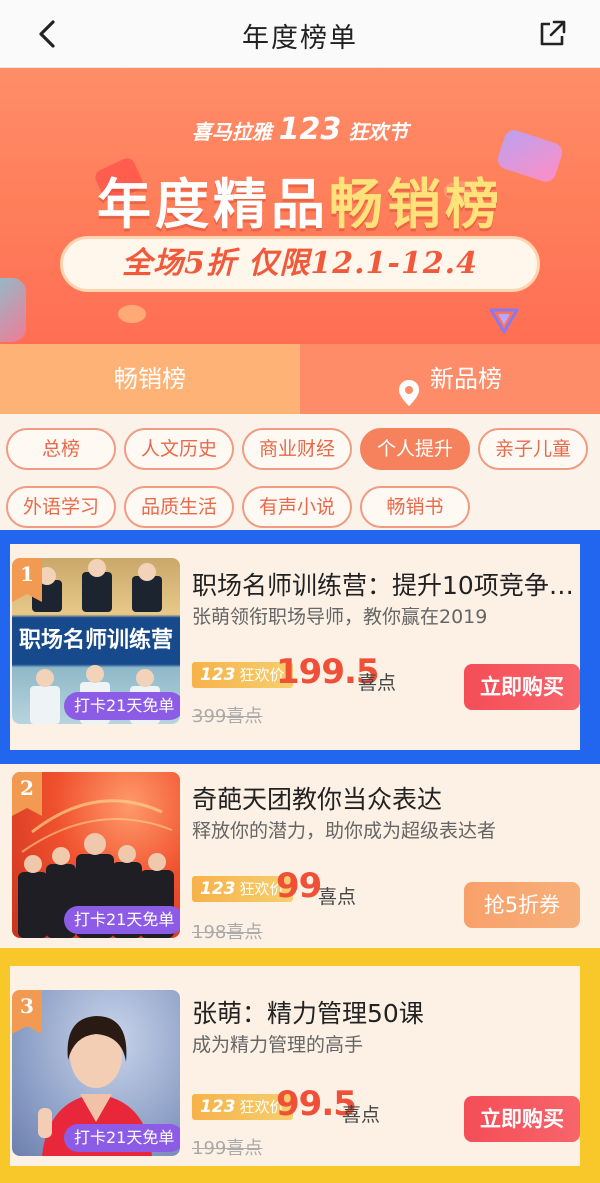 This screenshot has width=600, height=1183. I want to click on product-title: 张萌：精力管理50课, so click(384, 1012).